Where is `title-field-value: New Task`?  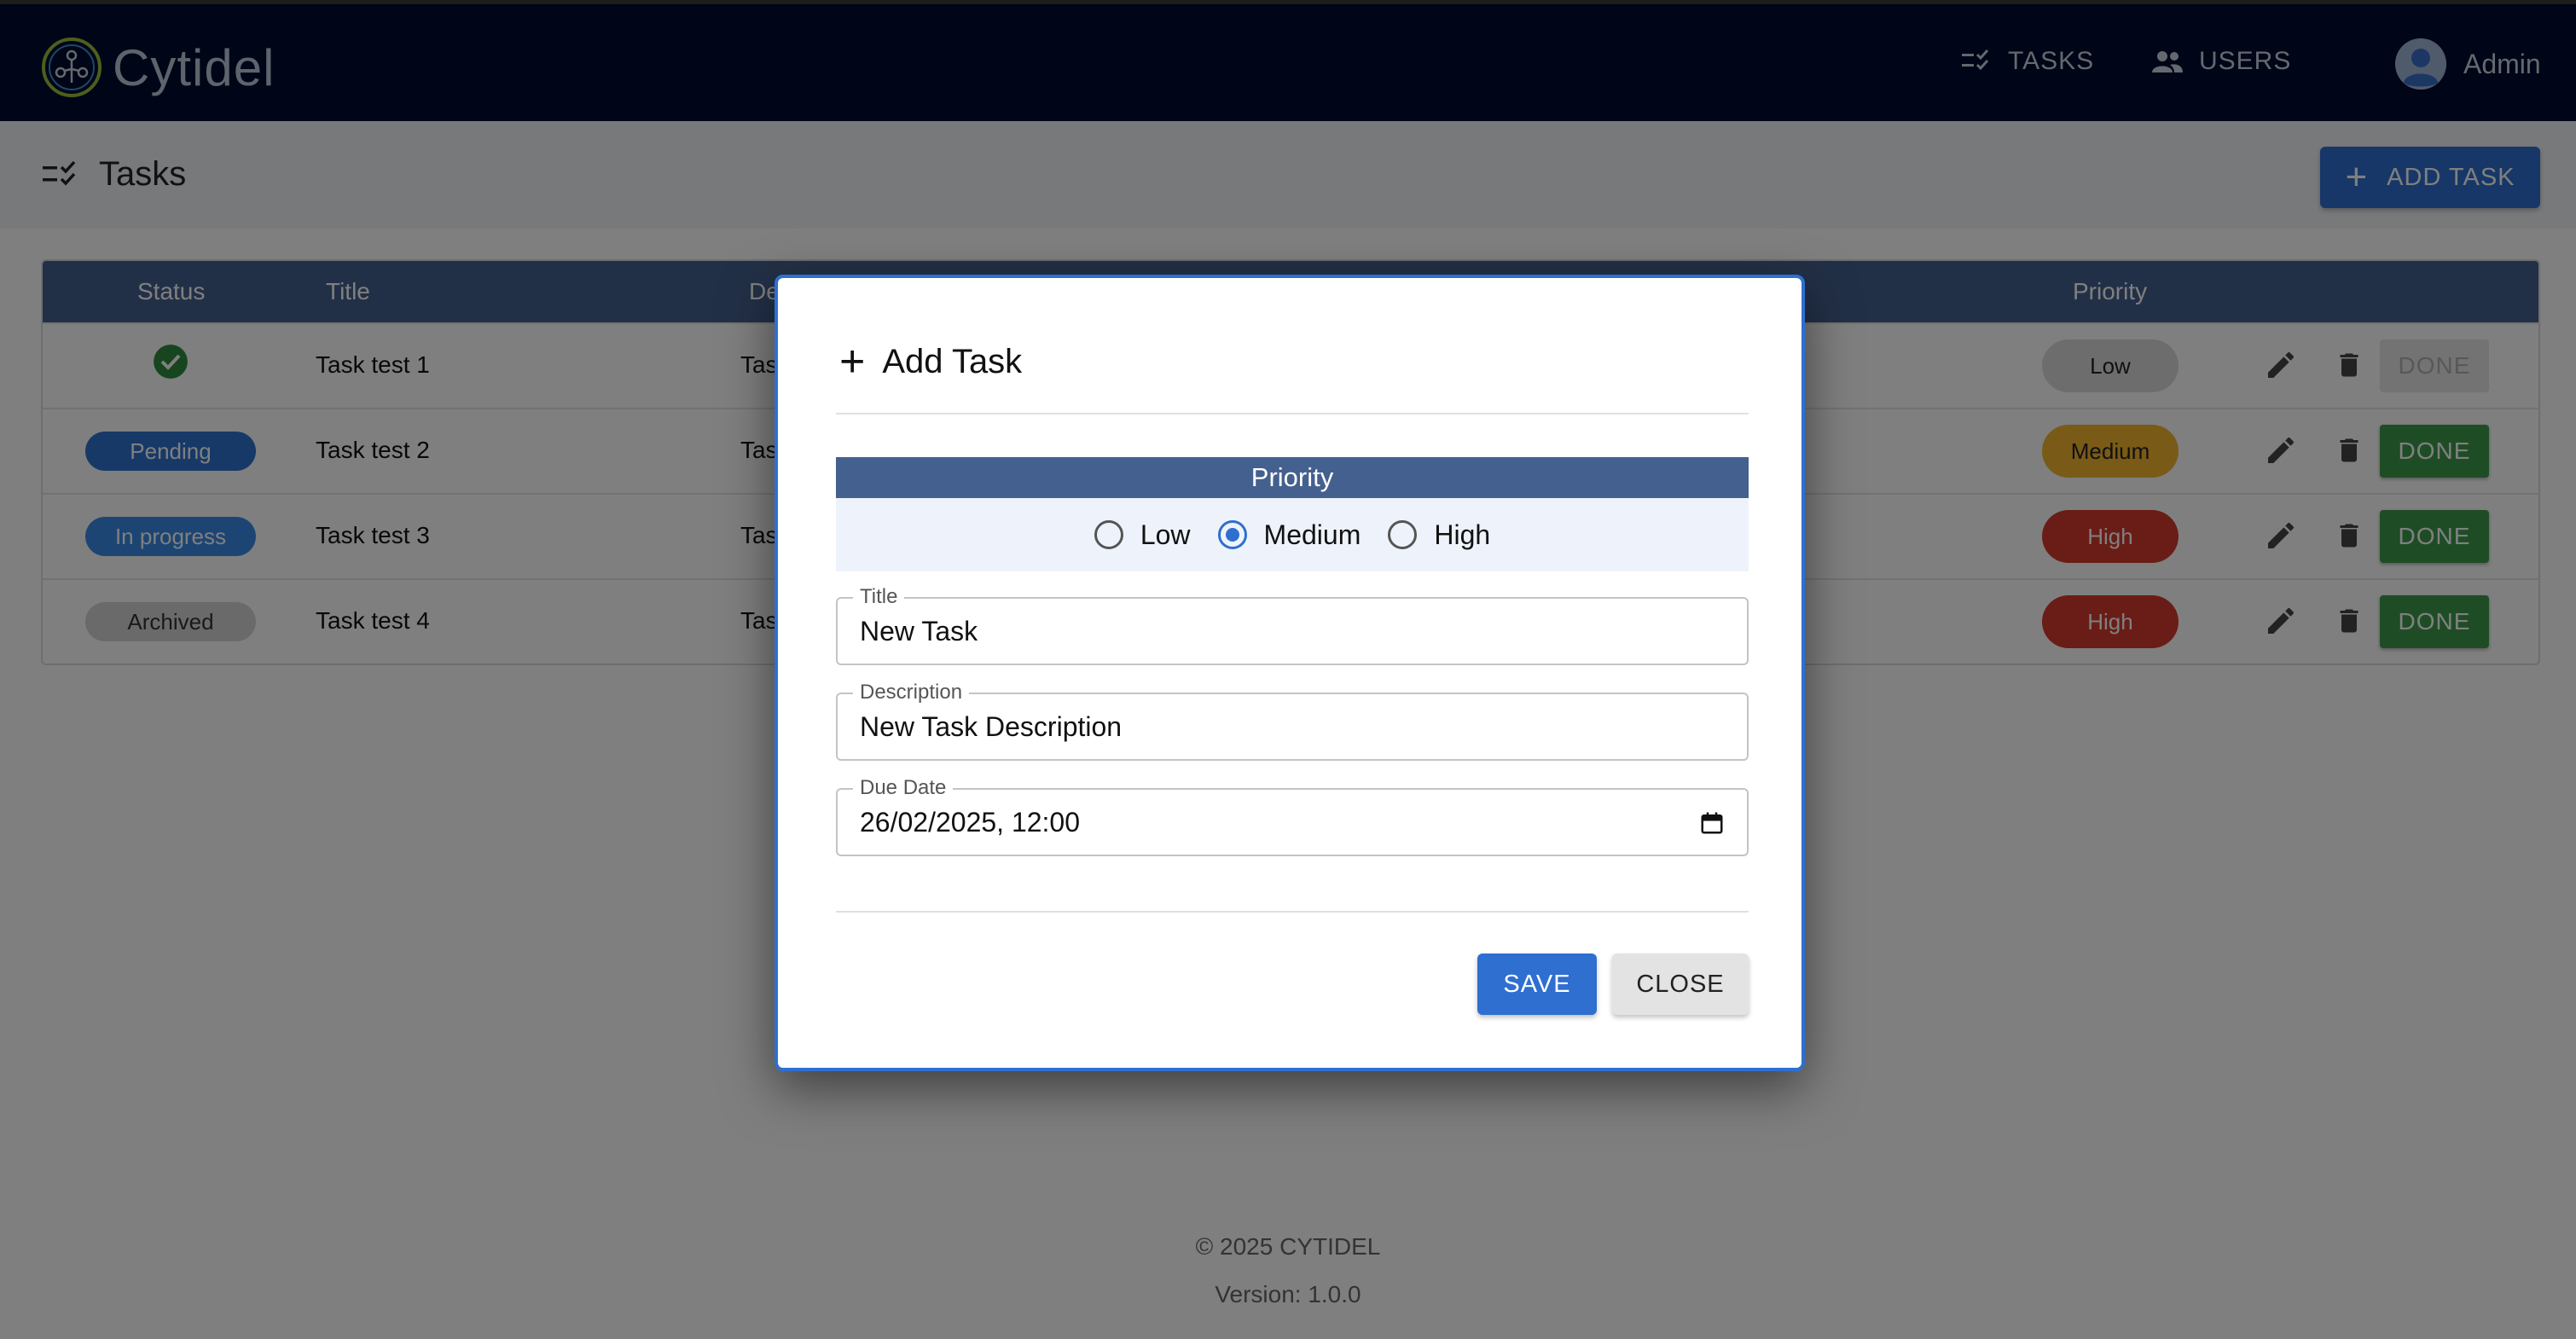
title-field-value: New Task is located at coordinates (919, 632).